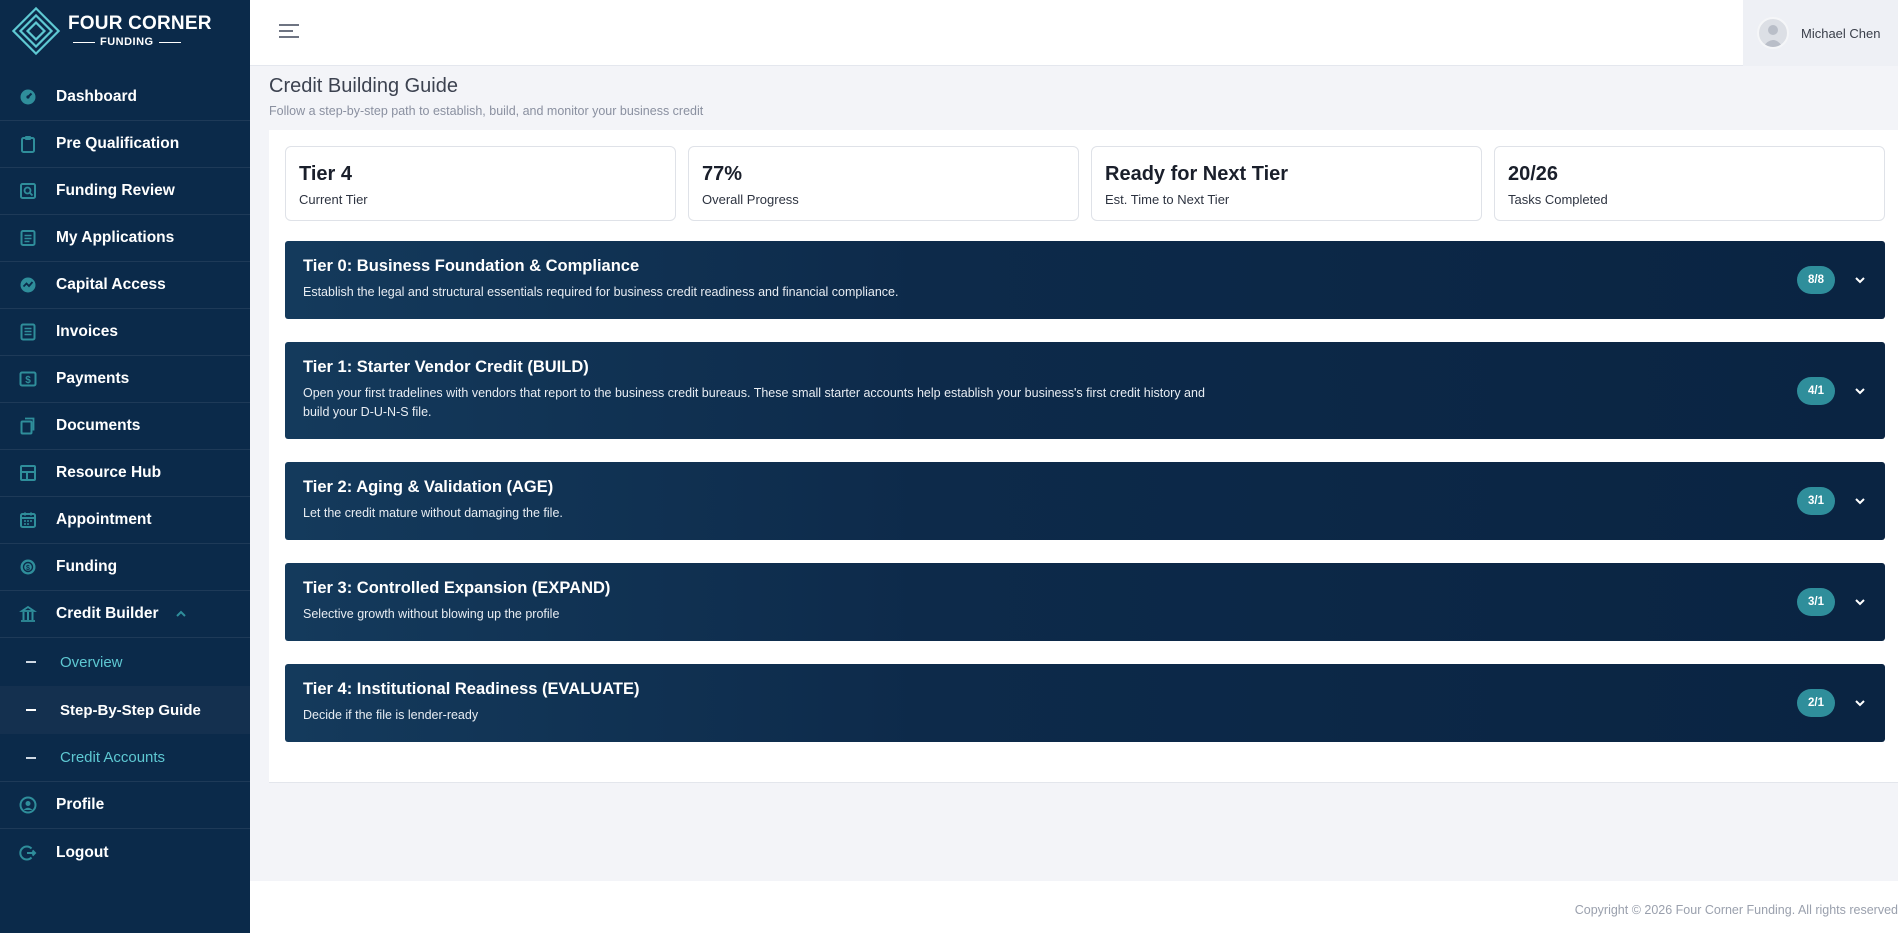  What do you see at coordinates (125, 567) in the screenshot?
I see `sidebar-item-funding: $ Funding` at bounding box center [125, 567].